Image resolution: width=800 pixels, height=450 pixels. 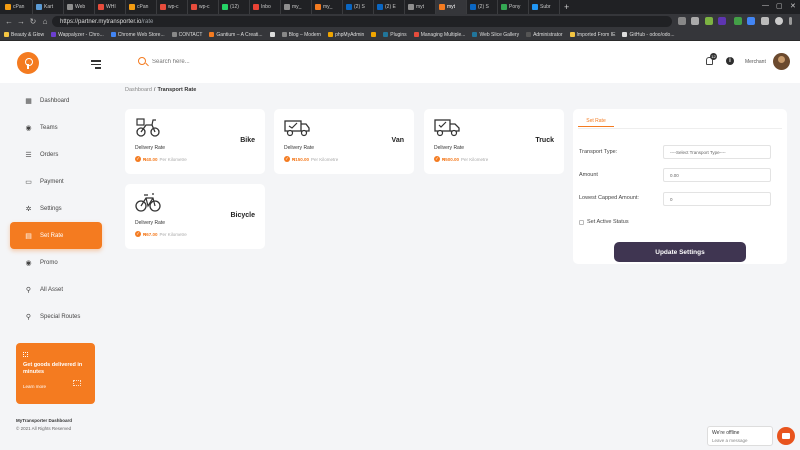 What do you see at coordinates (781, 61) in the screenshot?
I see `avatar` at bounding box center [781, 61].